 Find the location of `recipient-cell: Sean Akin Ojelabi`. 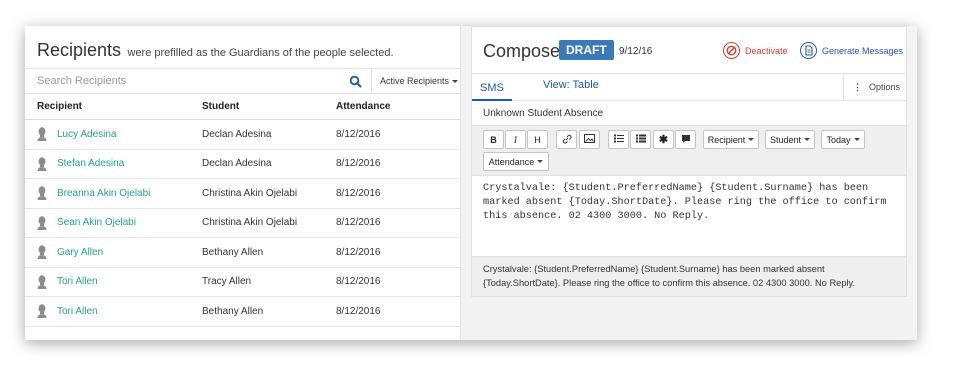

recipient-cell: Sean Akin Ojelabi is located at coordinates (113, 223).